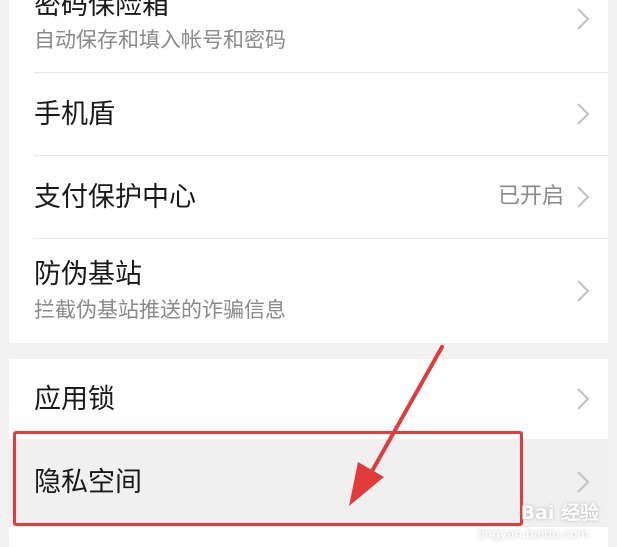 The image size is (617, 547). What do you see at coordinates (559, 513) in the screenshot?
I see `baidu-jingyan-watermark: Bai 经验` at bounding box center [559, 513].